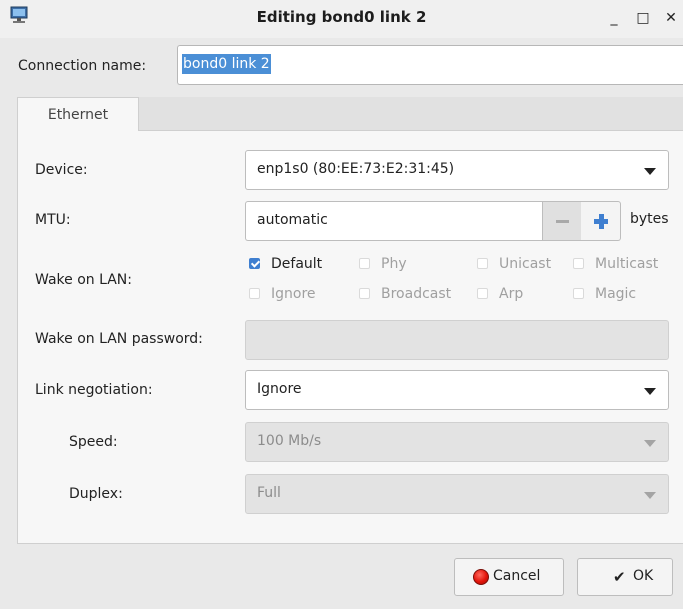 The width and height of the screenshot is (683, 609). What do you see at coordinates (254, 263) in the screenshot?
I see `checkbox-checked-icon` at bounding box center [254, 263].